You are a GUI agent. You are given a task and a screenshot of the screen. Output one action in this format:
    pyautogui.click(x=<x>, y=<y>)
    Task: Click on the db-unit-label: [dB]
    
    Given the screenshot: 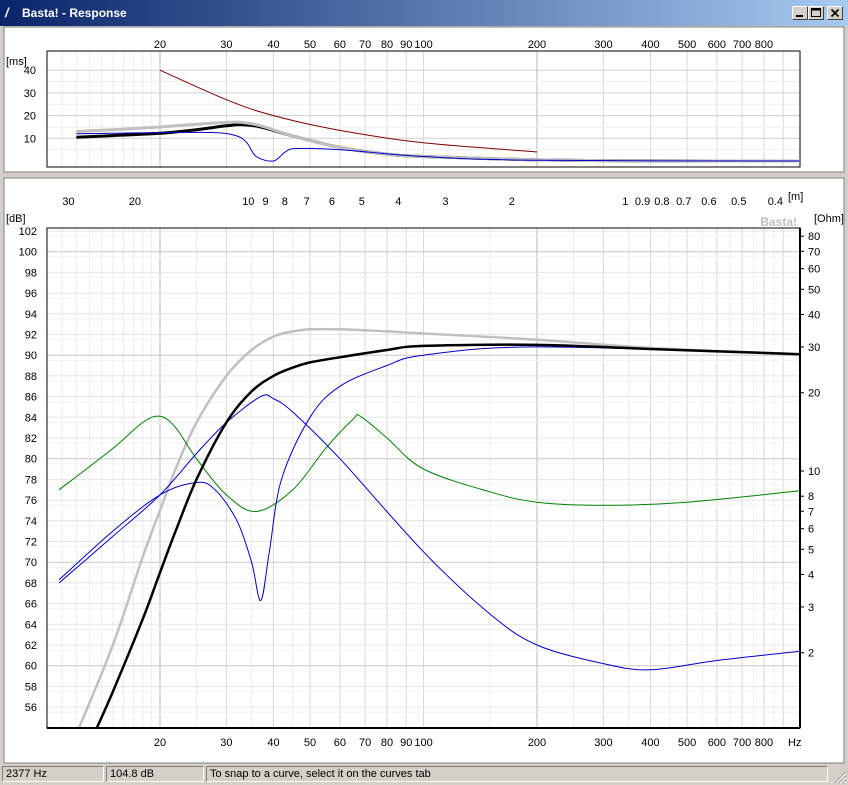 What is the action you would take?
    pyautogui.click(x=16, y=219)
    